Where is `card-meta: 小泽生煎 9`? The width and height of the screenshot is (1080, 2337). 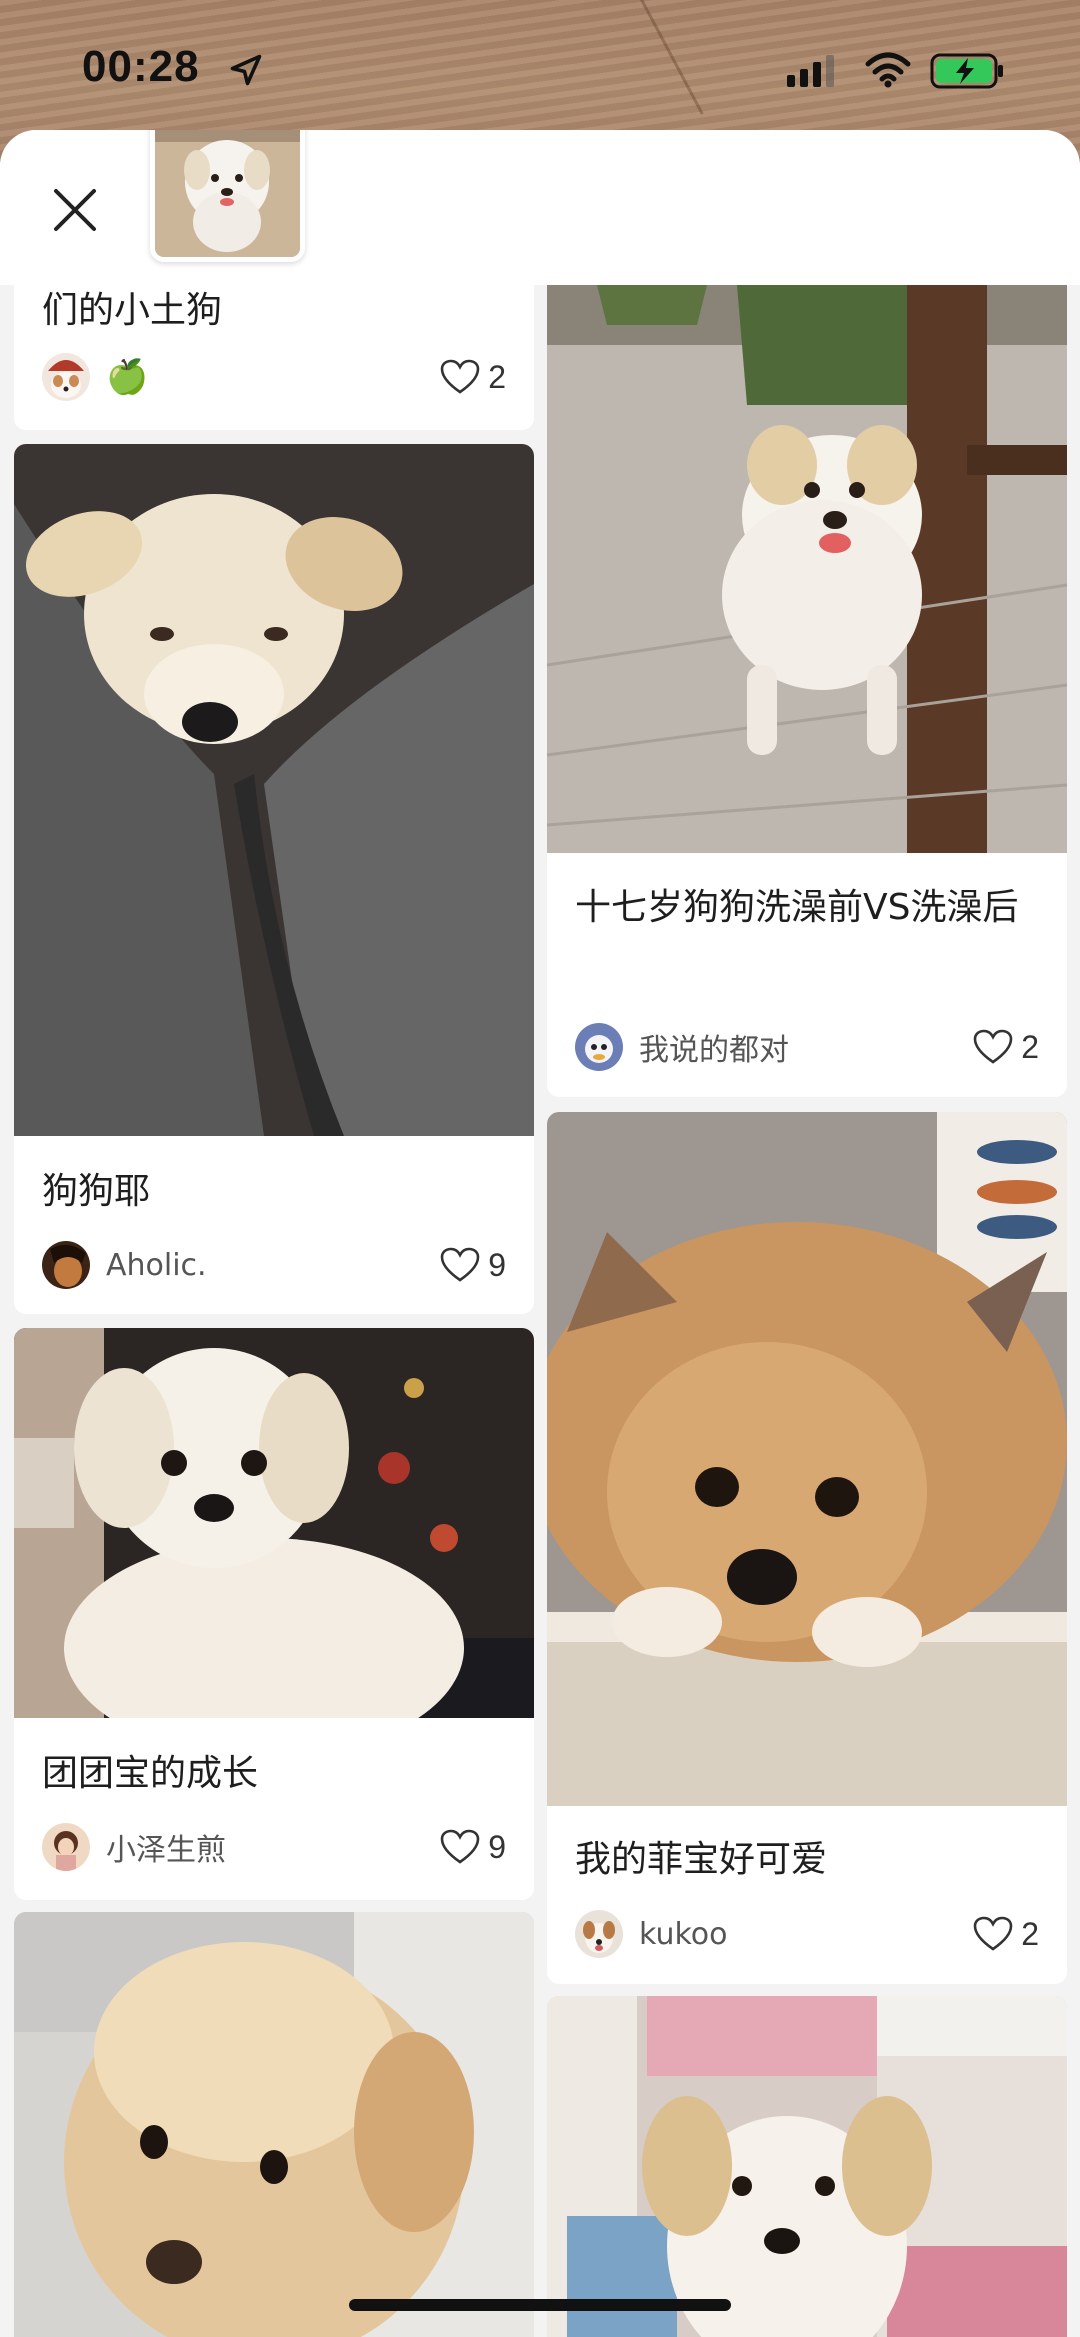
card-meta: 小泽生煎 9 is located at coordinates (274, 1847).